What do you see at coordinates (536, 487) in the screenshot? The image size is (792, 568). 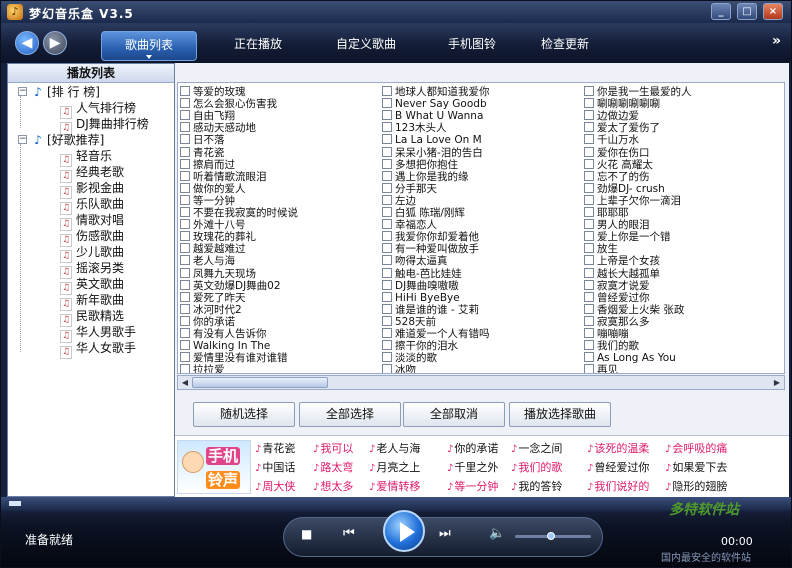 I see `ringtone-link: ♪我的答铃` at bounding box center [536, 487].